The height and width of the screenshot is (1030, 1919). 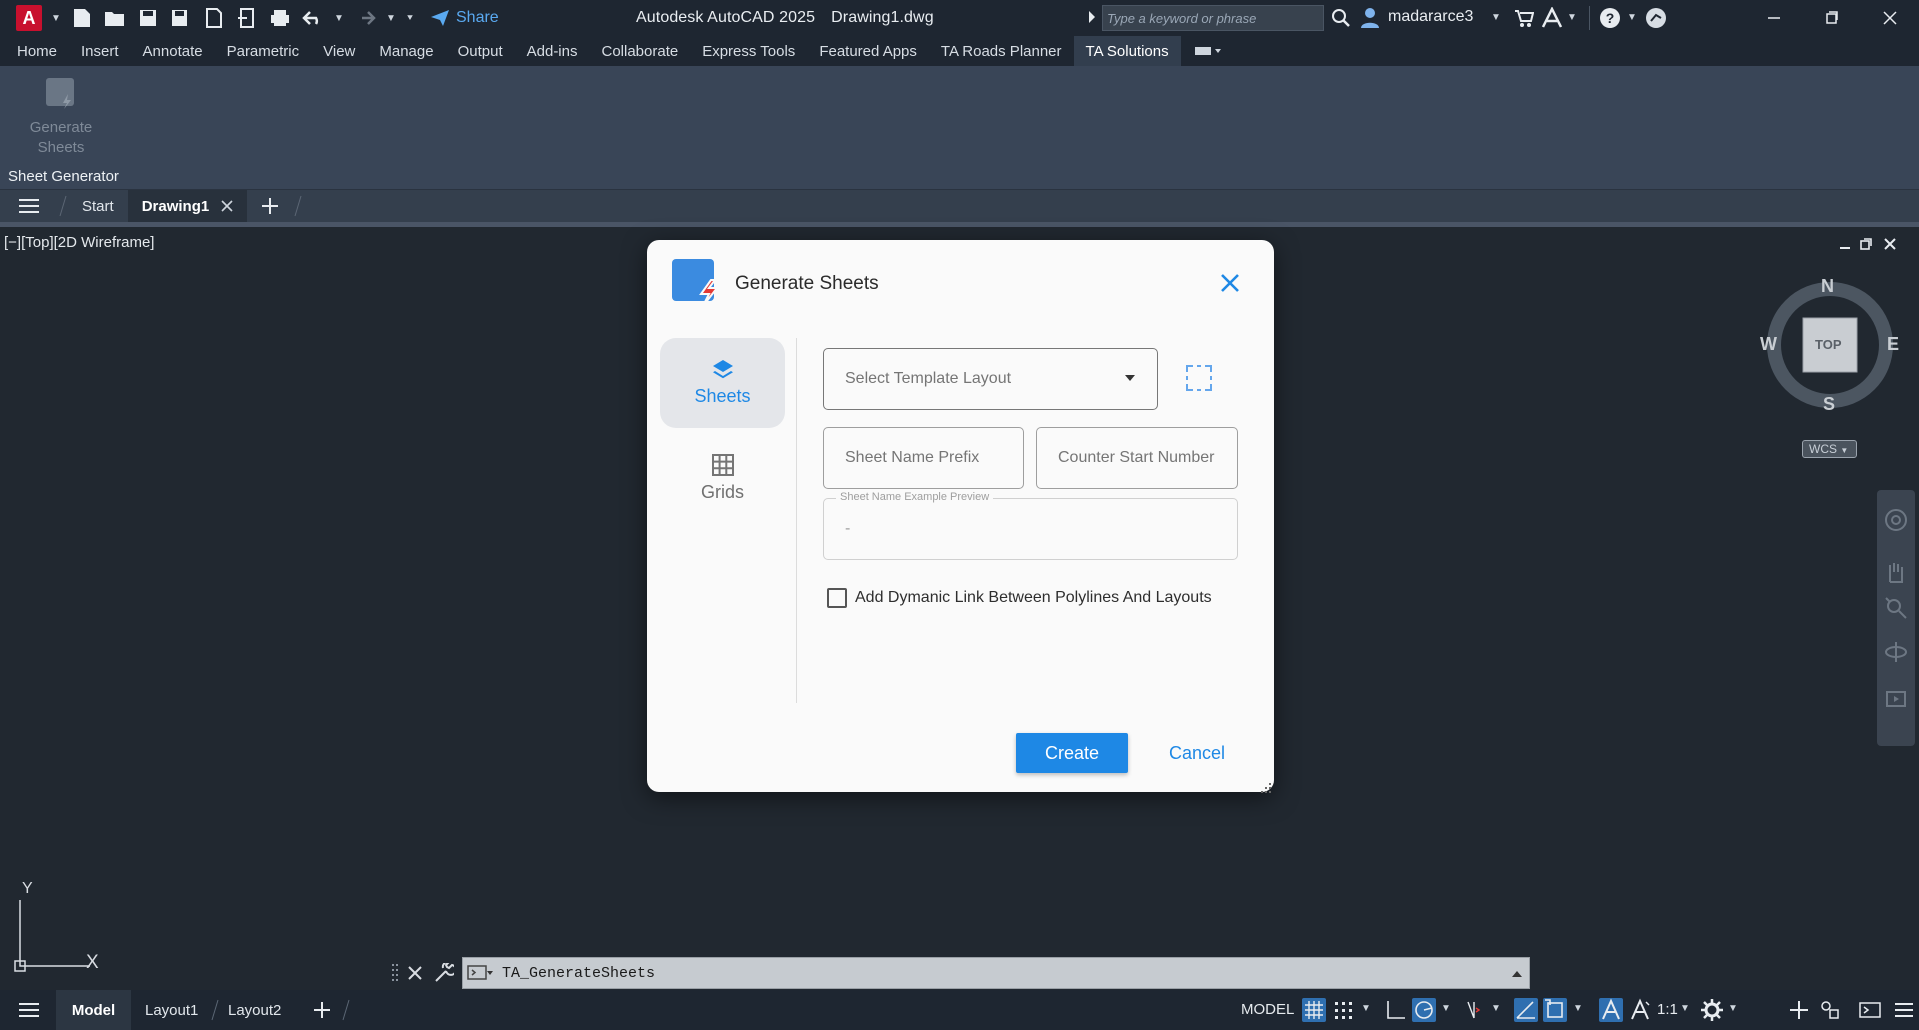 What do you see at coordinates (552, 51) in the screenshot?
I see `tab-add-ins: Add-ins` at bounding box center [552, 51].